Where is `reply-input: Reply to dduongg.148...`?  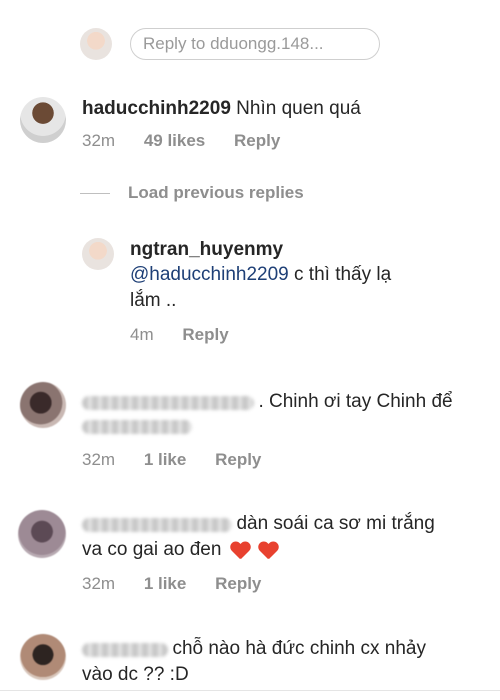
reply-input: Reply to dduongg.148... is located at coordinates (255, 44).